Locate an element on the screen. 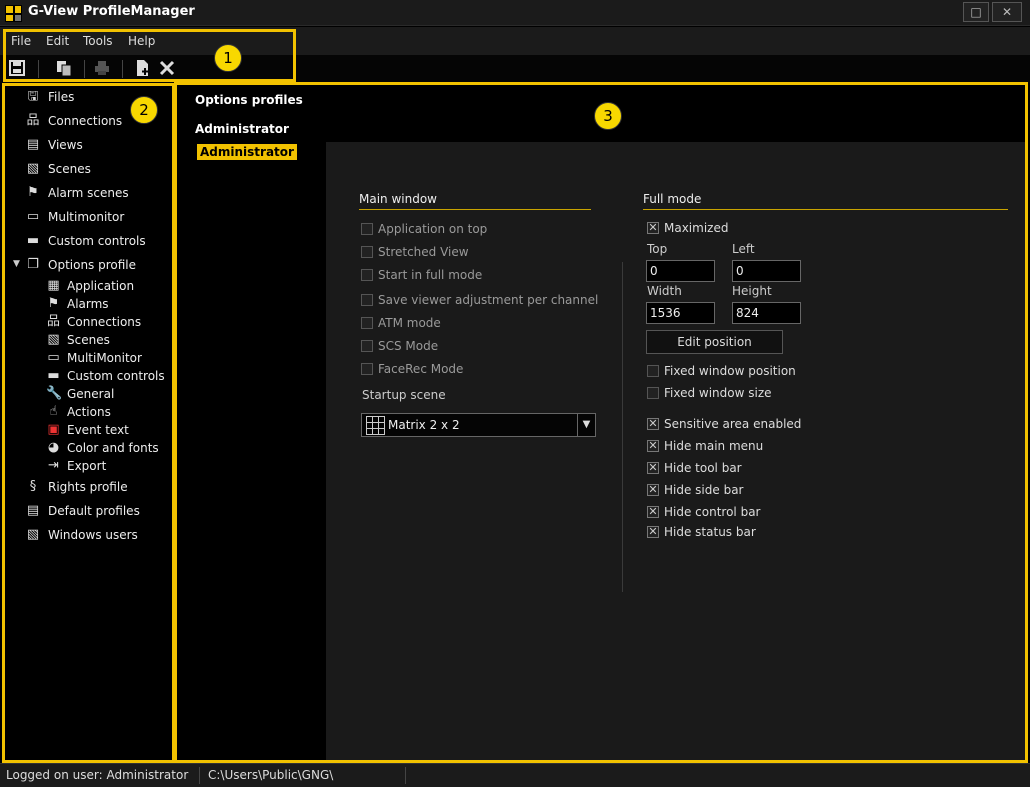 The image size is (1030, 787). application-on-top-checkbox: Application on top is located at coordinates (424, 229).